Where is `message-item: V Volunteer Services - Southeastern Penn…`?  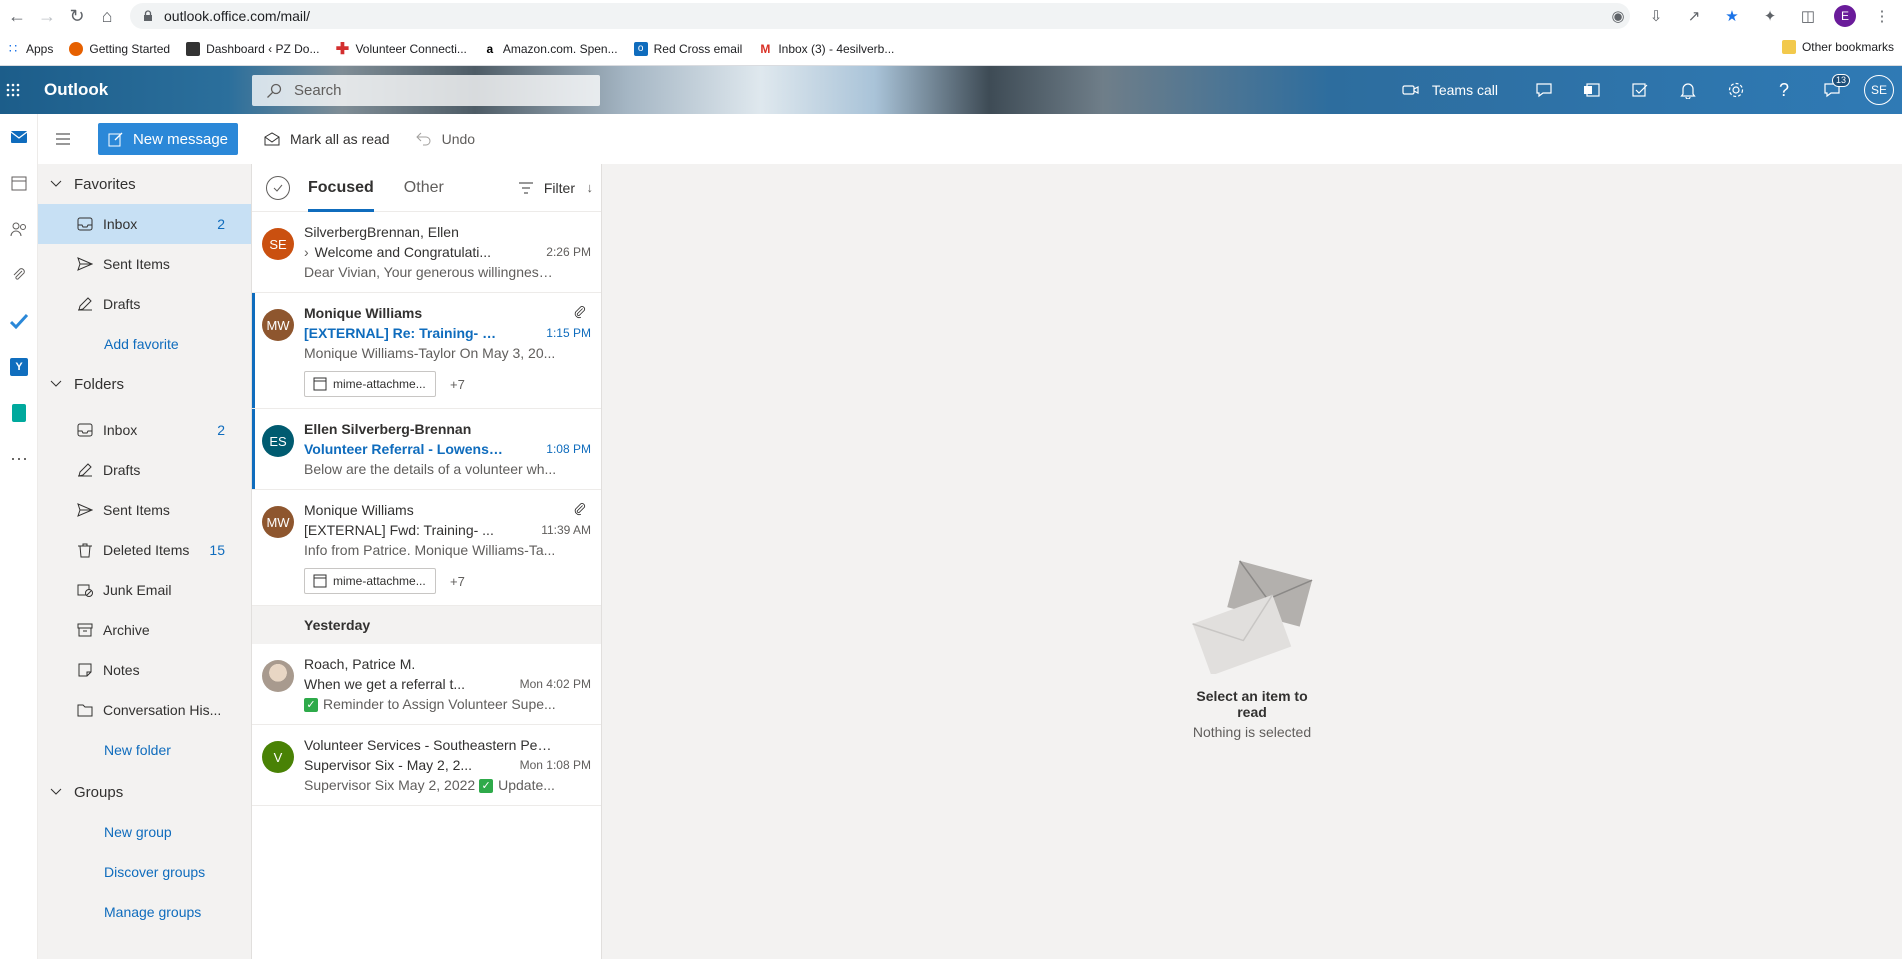 message-item: V Volunteer Services - Southeastern Penn… is located at coordinates (426, 765).